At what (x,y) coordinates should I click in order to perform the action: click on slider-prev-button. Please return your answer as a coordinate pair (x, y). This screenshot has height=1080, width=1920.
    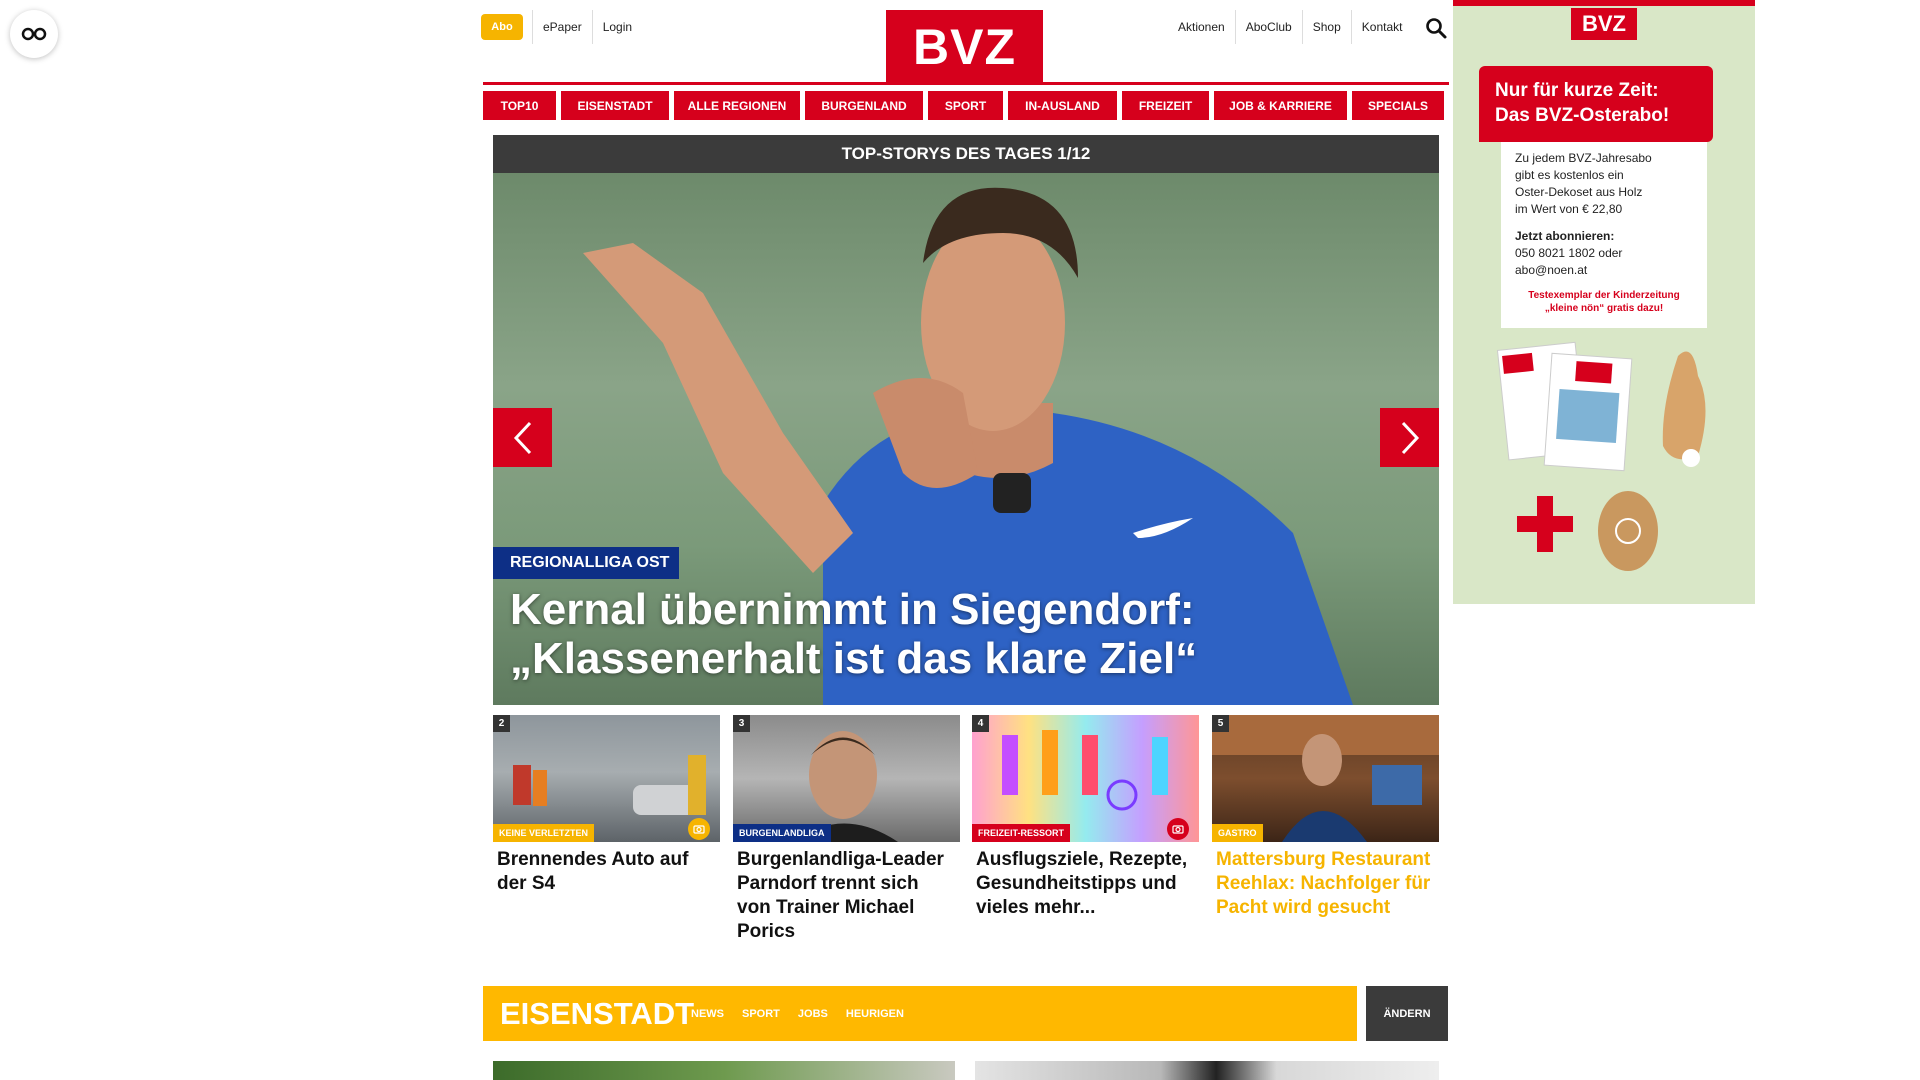
    Looking at the image, I should click on (522, 437).